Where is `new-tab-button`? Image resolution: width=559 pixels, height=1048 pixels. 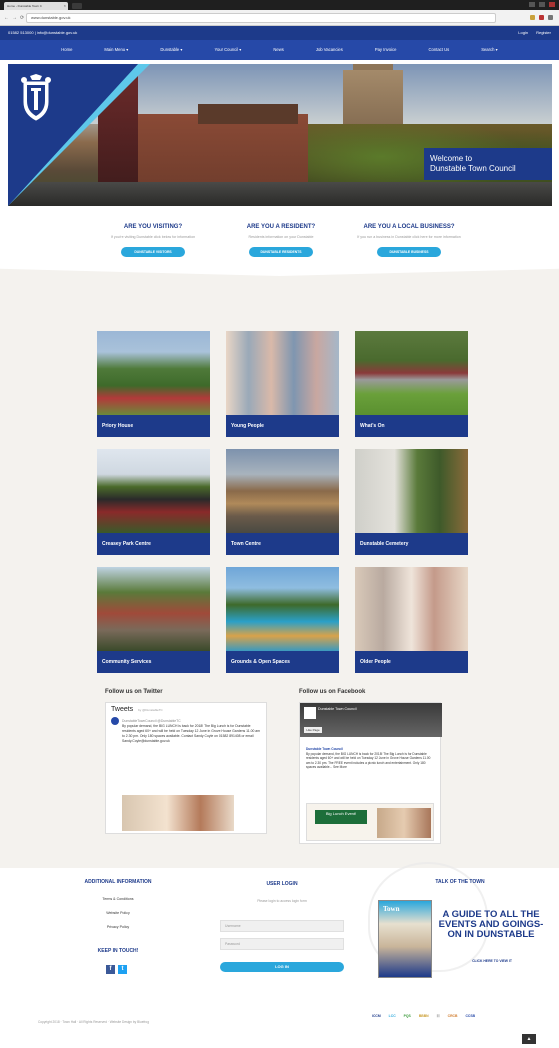
new-tab-button is located at coordinates (77, 6).